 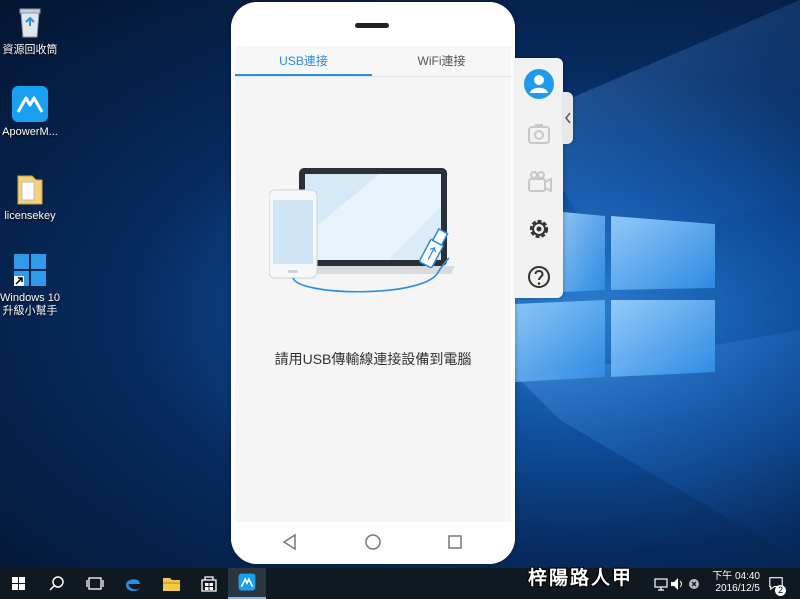 I want to click on notification-count-badge: 2, so click(x=780, y=590).